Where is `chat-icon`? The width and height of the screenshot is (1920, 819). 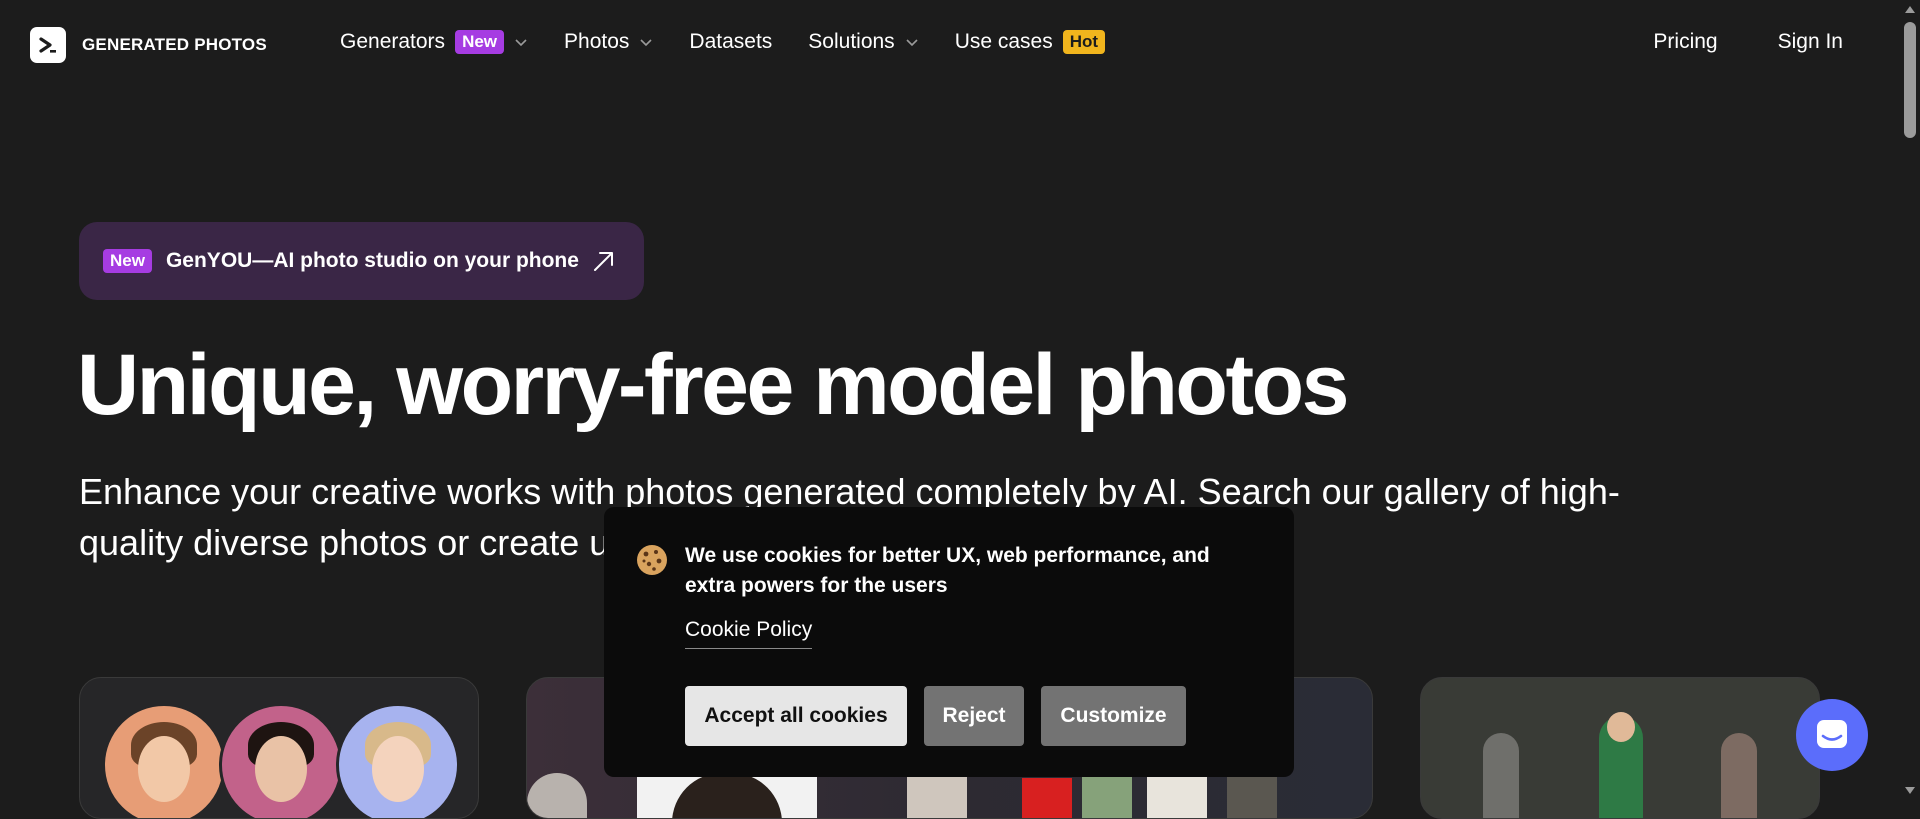 chat-icon is located at coordinates (1832, 734).